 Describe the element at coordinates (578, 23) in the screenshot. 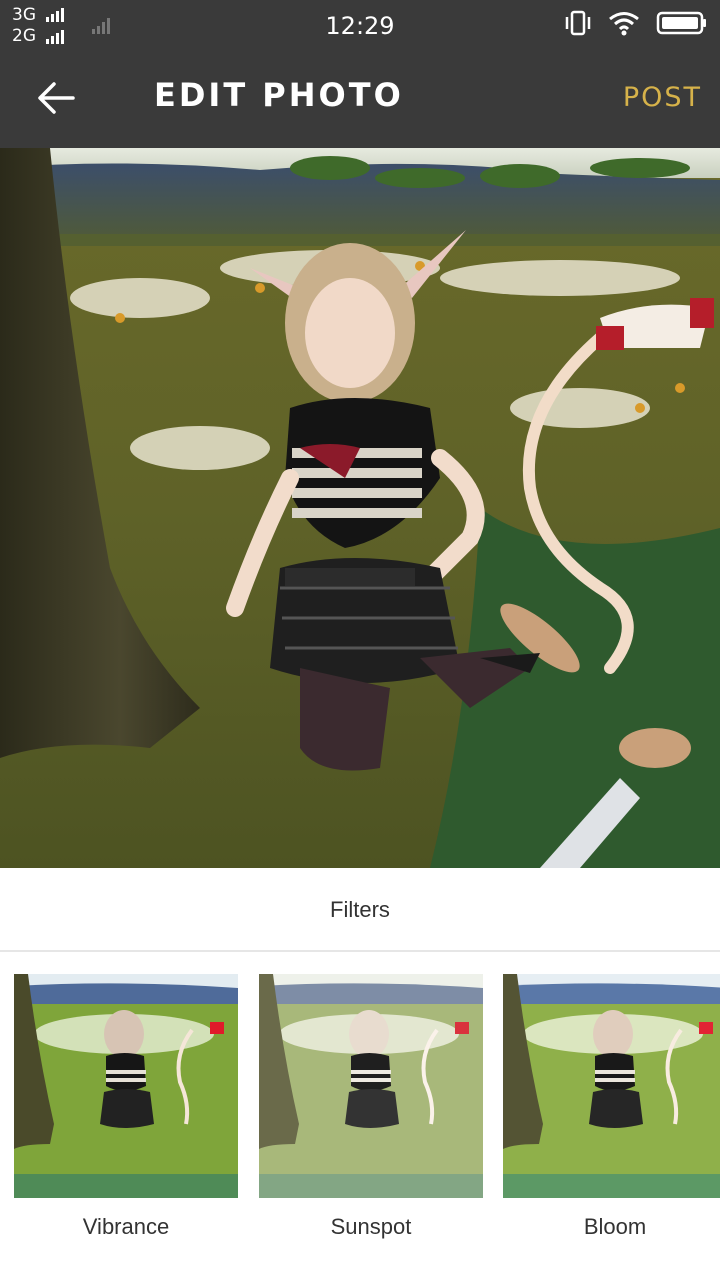

I see `vibrate-icon` at that location.